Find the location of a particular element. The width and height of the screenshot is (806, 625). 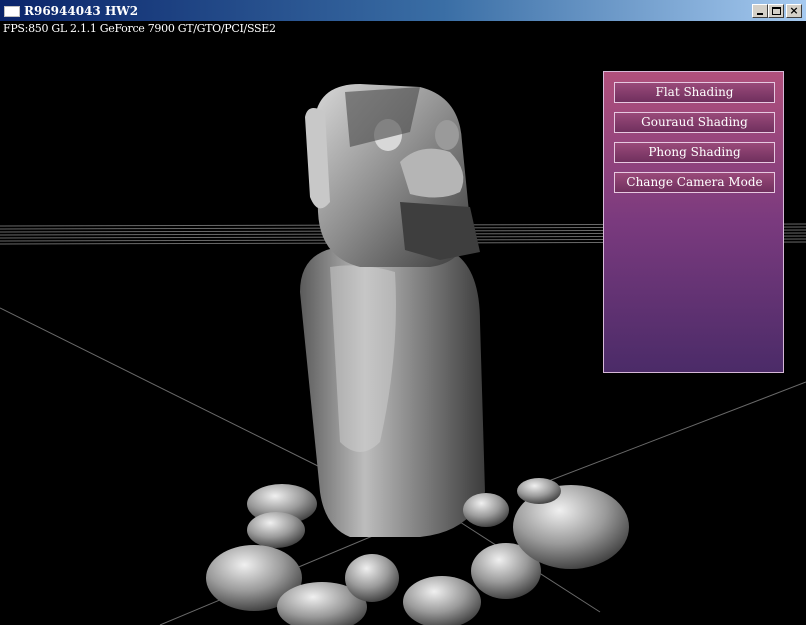

maximize-icon is located at coordinates (776, 11).